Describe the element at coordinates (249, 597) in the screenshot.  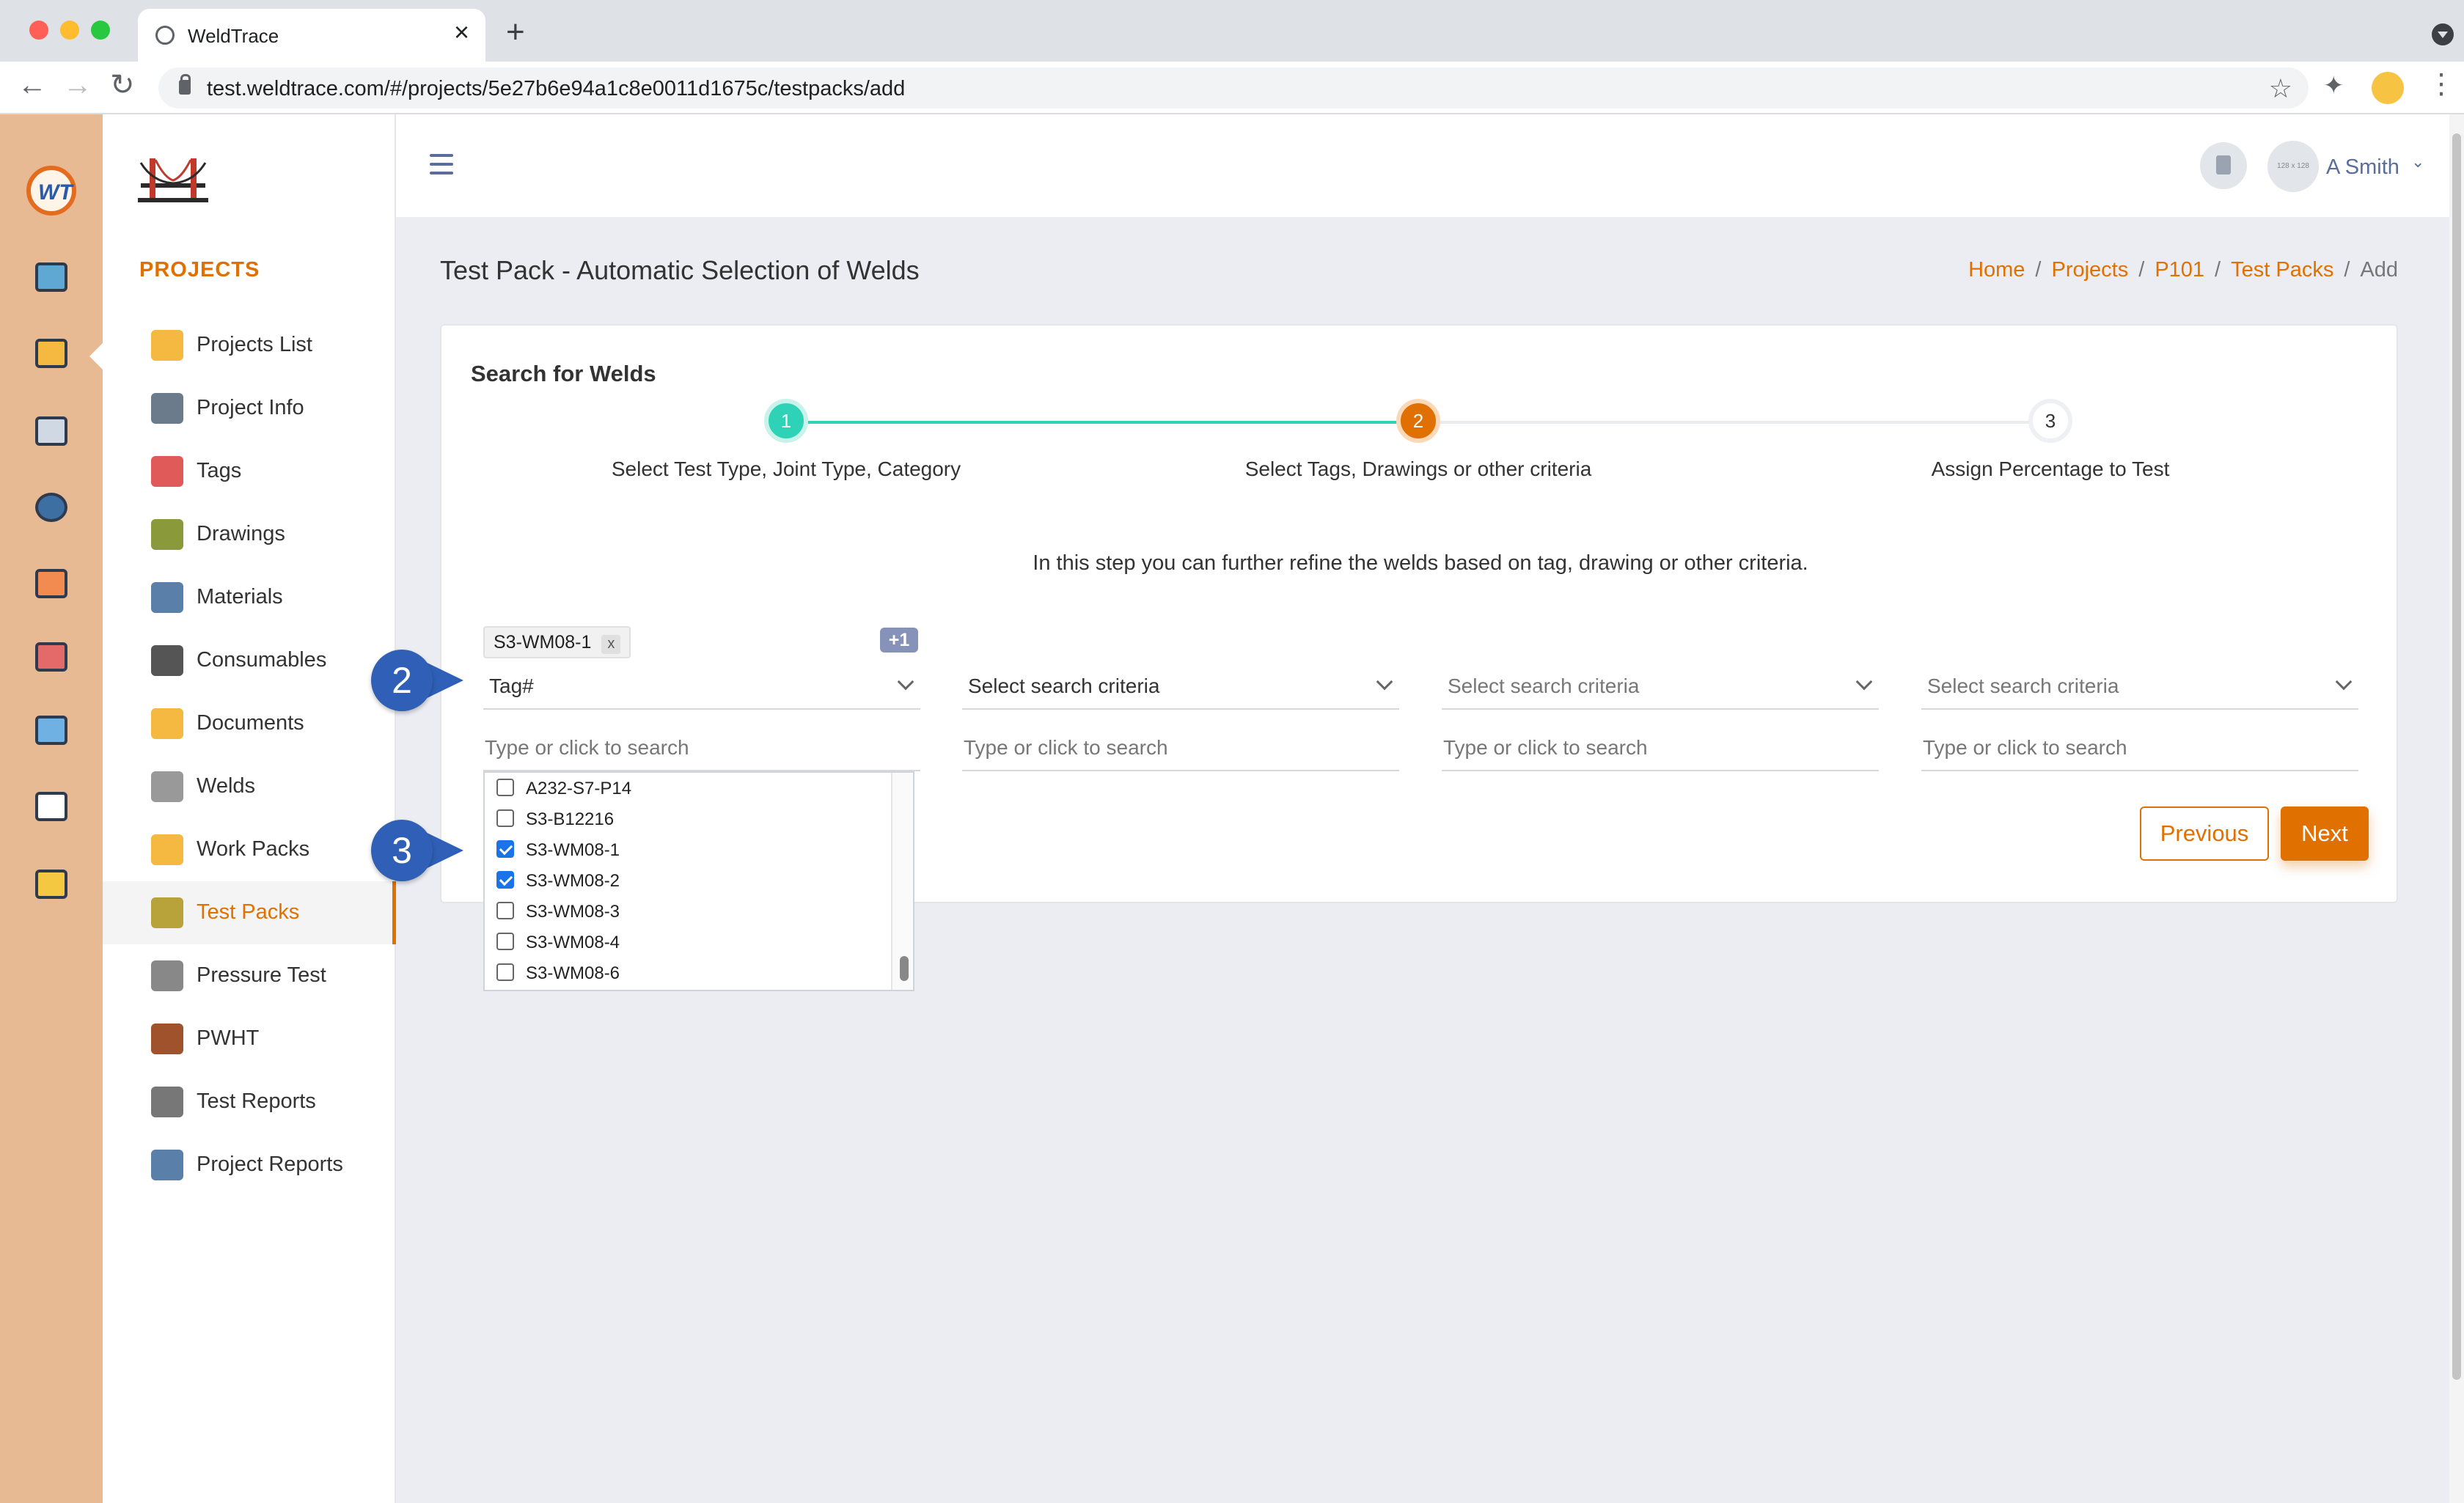
I see `sidebar-item-materials: Materials` at that location.